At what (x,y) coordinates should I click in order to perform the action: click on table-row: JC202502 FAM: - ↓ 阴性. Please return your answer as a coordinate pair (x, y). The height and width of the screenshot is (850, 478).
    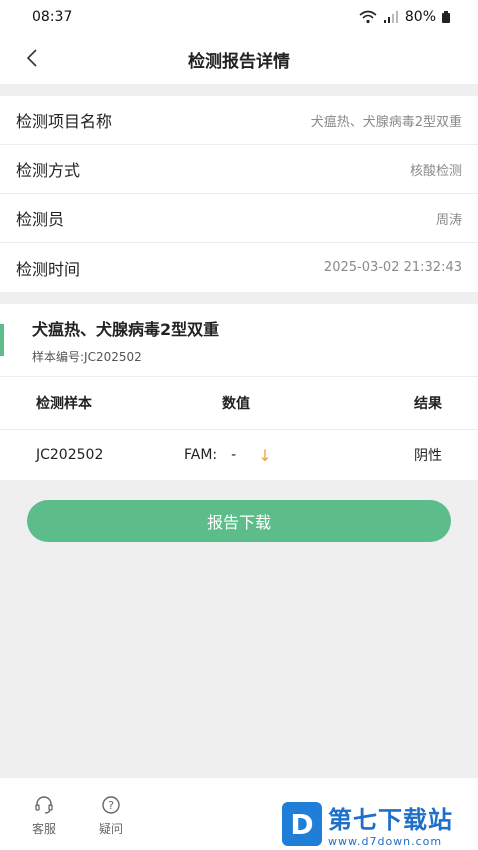
    Looking at the image, I should click on (239, 455).